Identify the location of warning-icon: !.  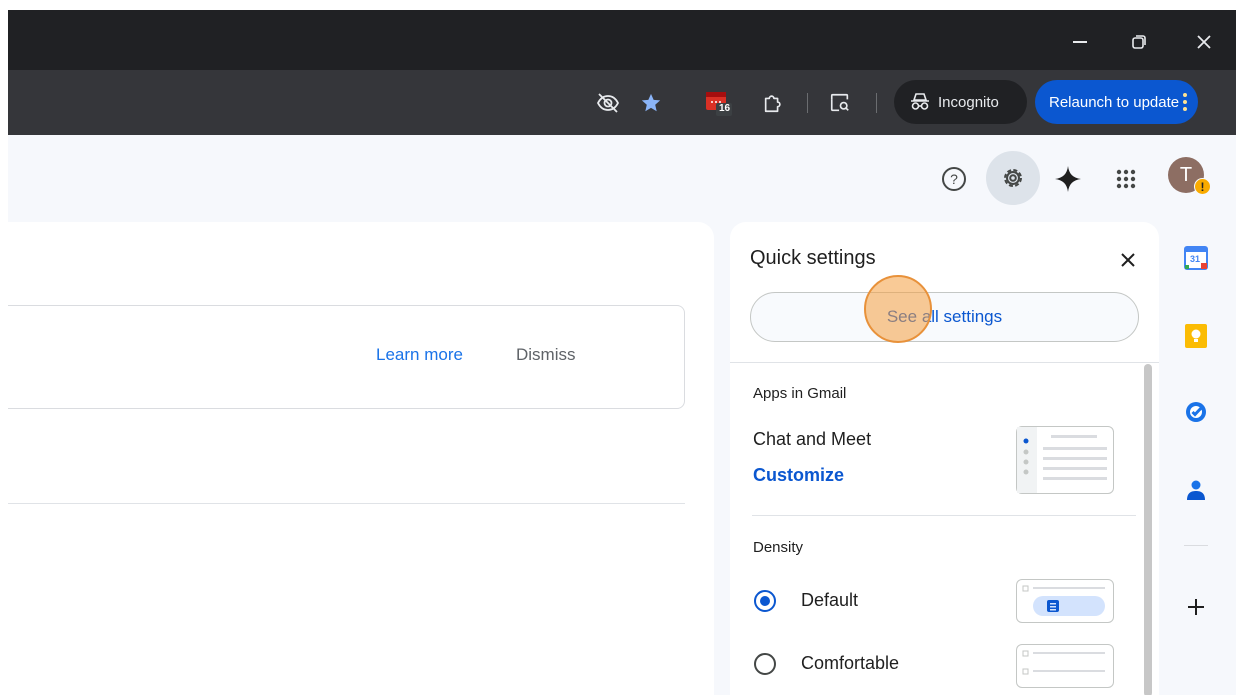
(1202, 186).